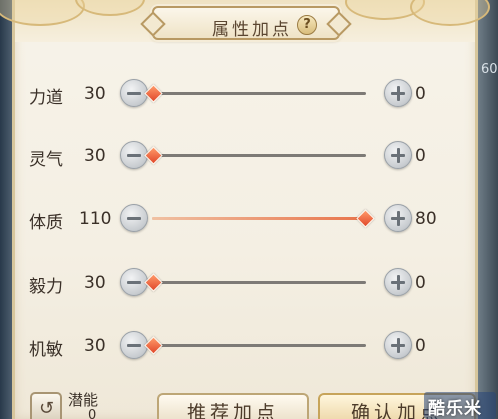 The height and width of the screenshot is (419, 498). Describe the element at coordinates (252, 30) in the screenshot. I see `page-title: 属性加点` at that location.